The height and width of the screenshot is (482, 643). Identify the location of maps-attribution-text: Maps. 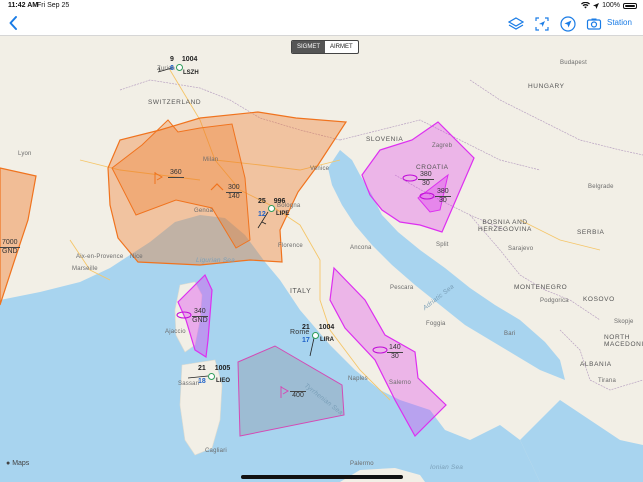
(21, 463).